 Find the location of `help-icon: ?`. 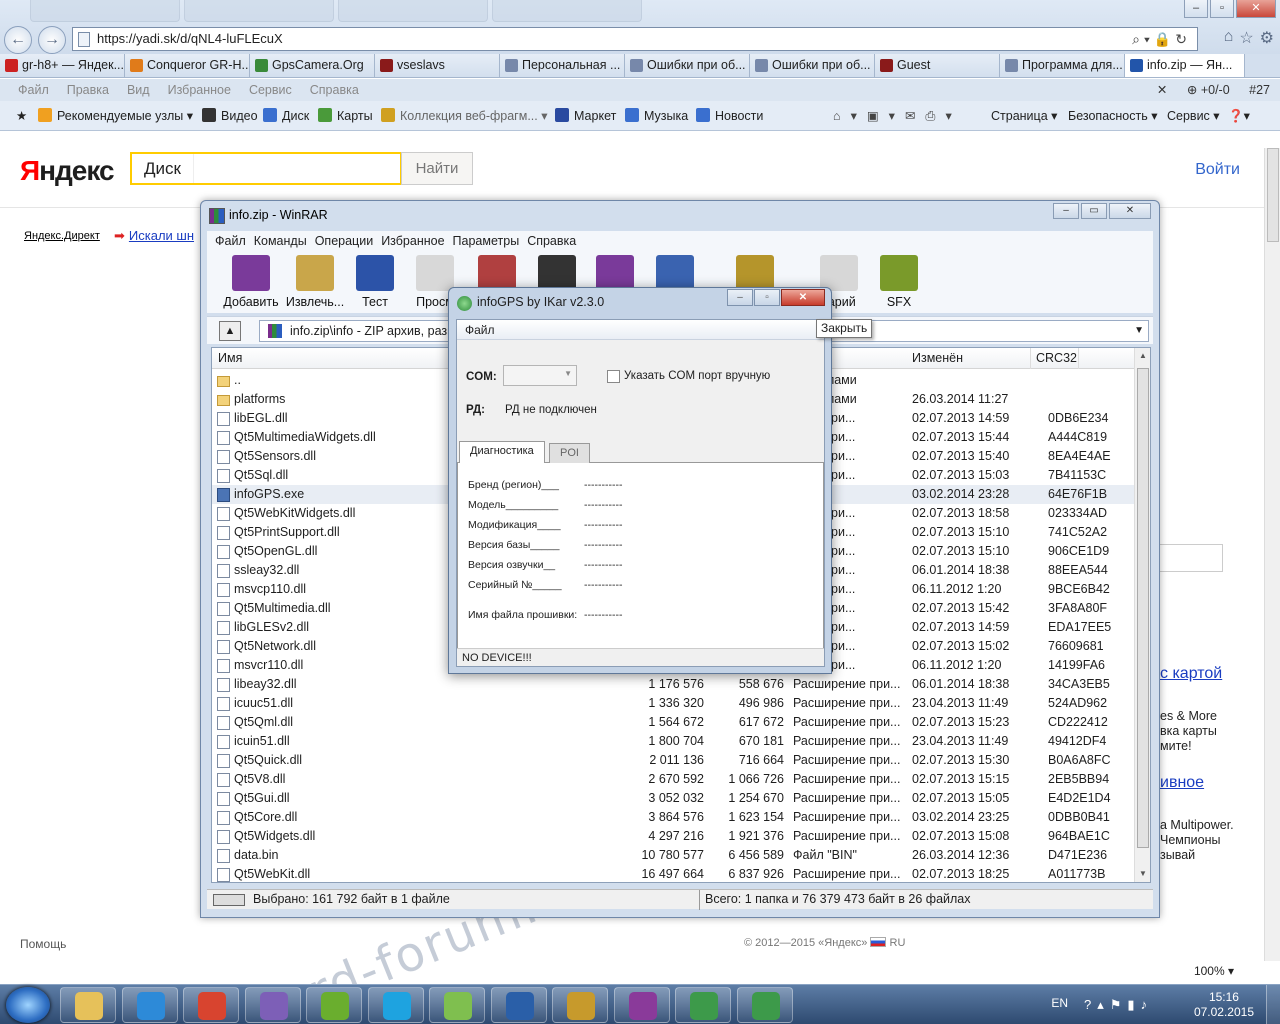

help-icon: ? is located at coordinates (1090, 1004).